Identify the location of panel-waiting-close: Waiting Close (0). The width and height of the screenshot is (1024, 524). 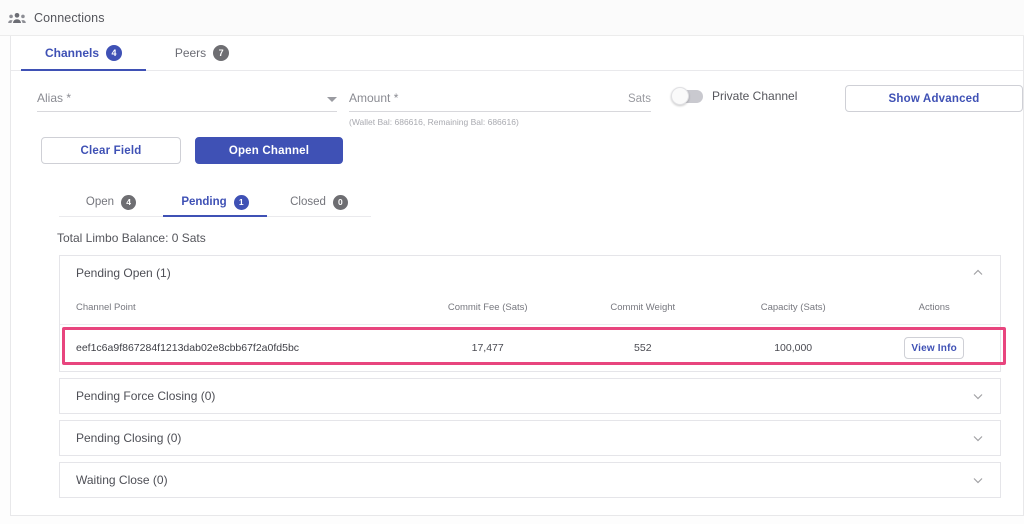
(530, 480).